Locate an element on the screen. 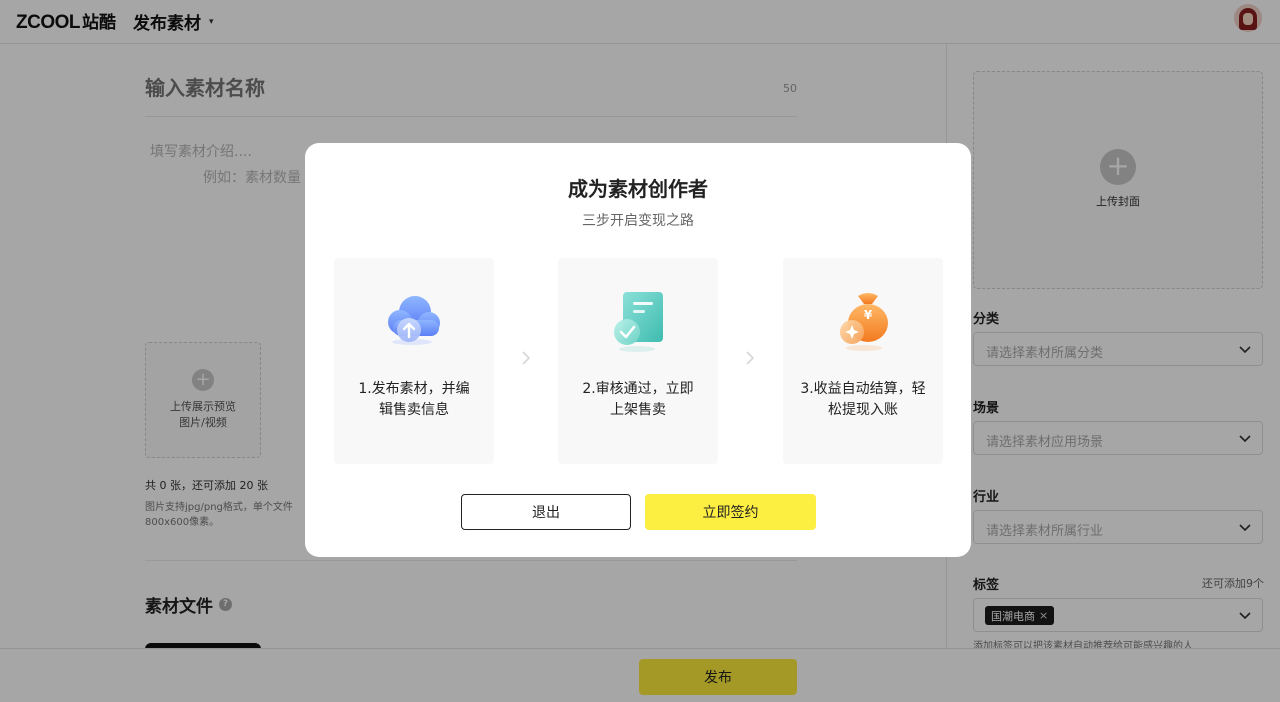 Image resolution: width=1280 pixels, height=702 pixels. step-2-line1: 2.审核通过，立即 is located at coordinates (638, 389).